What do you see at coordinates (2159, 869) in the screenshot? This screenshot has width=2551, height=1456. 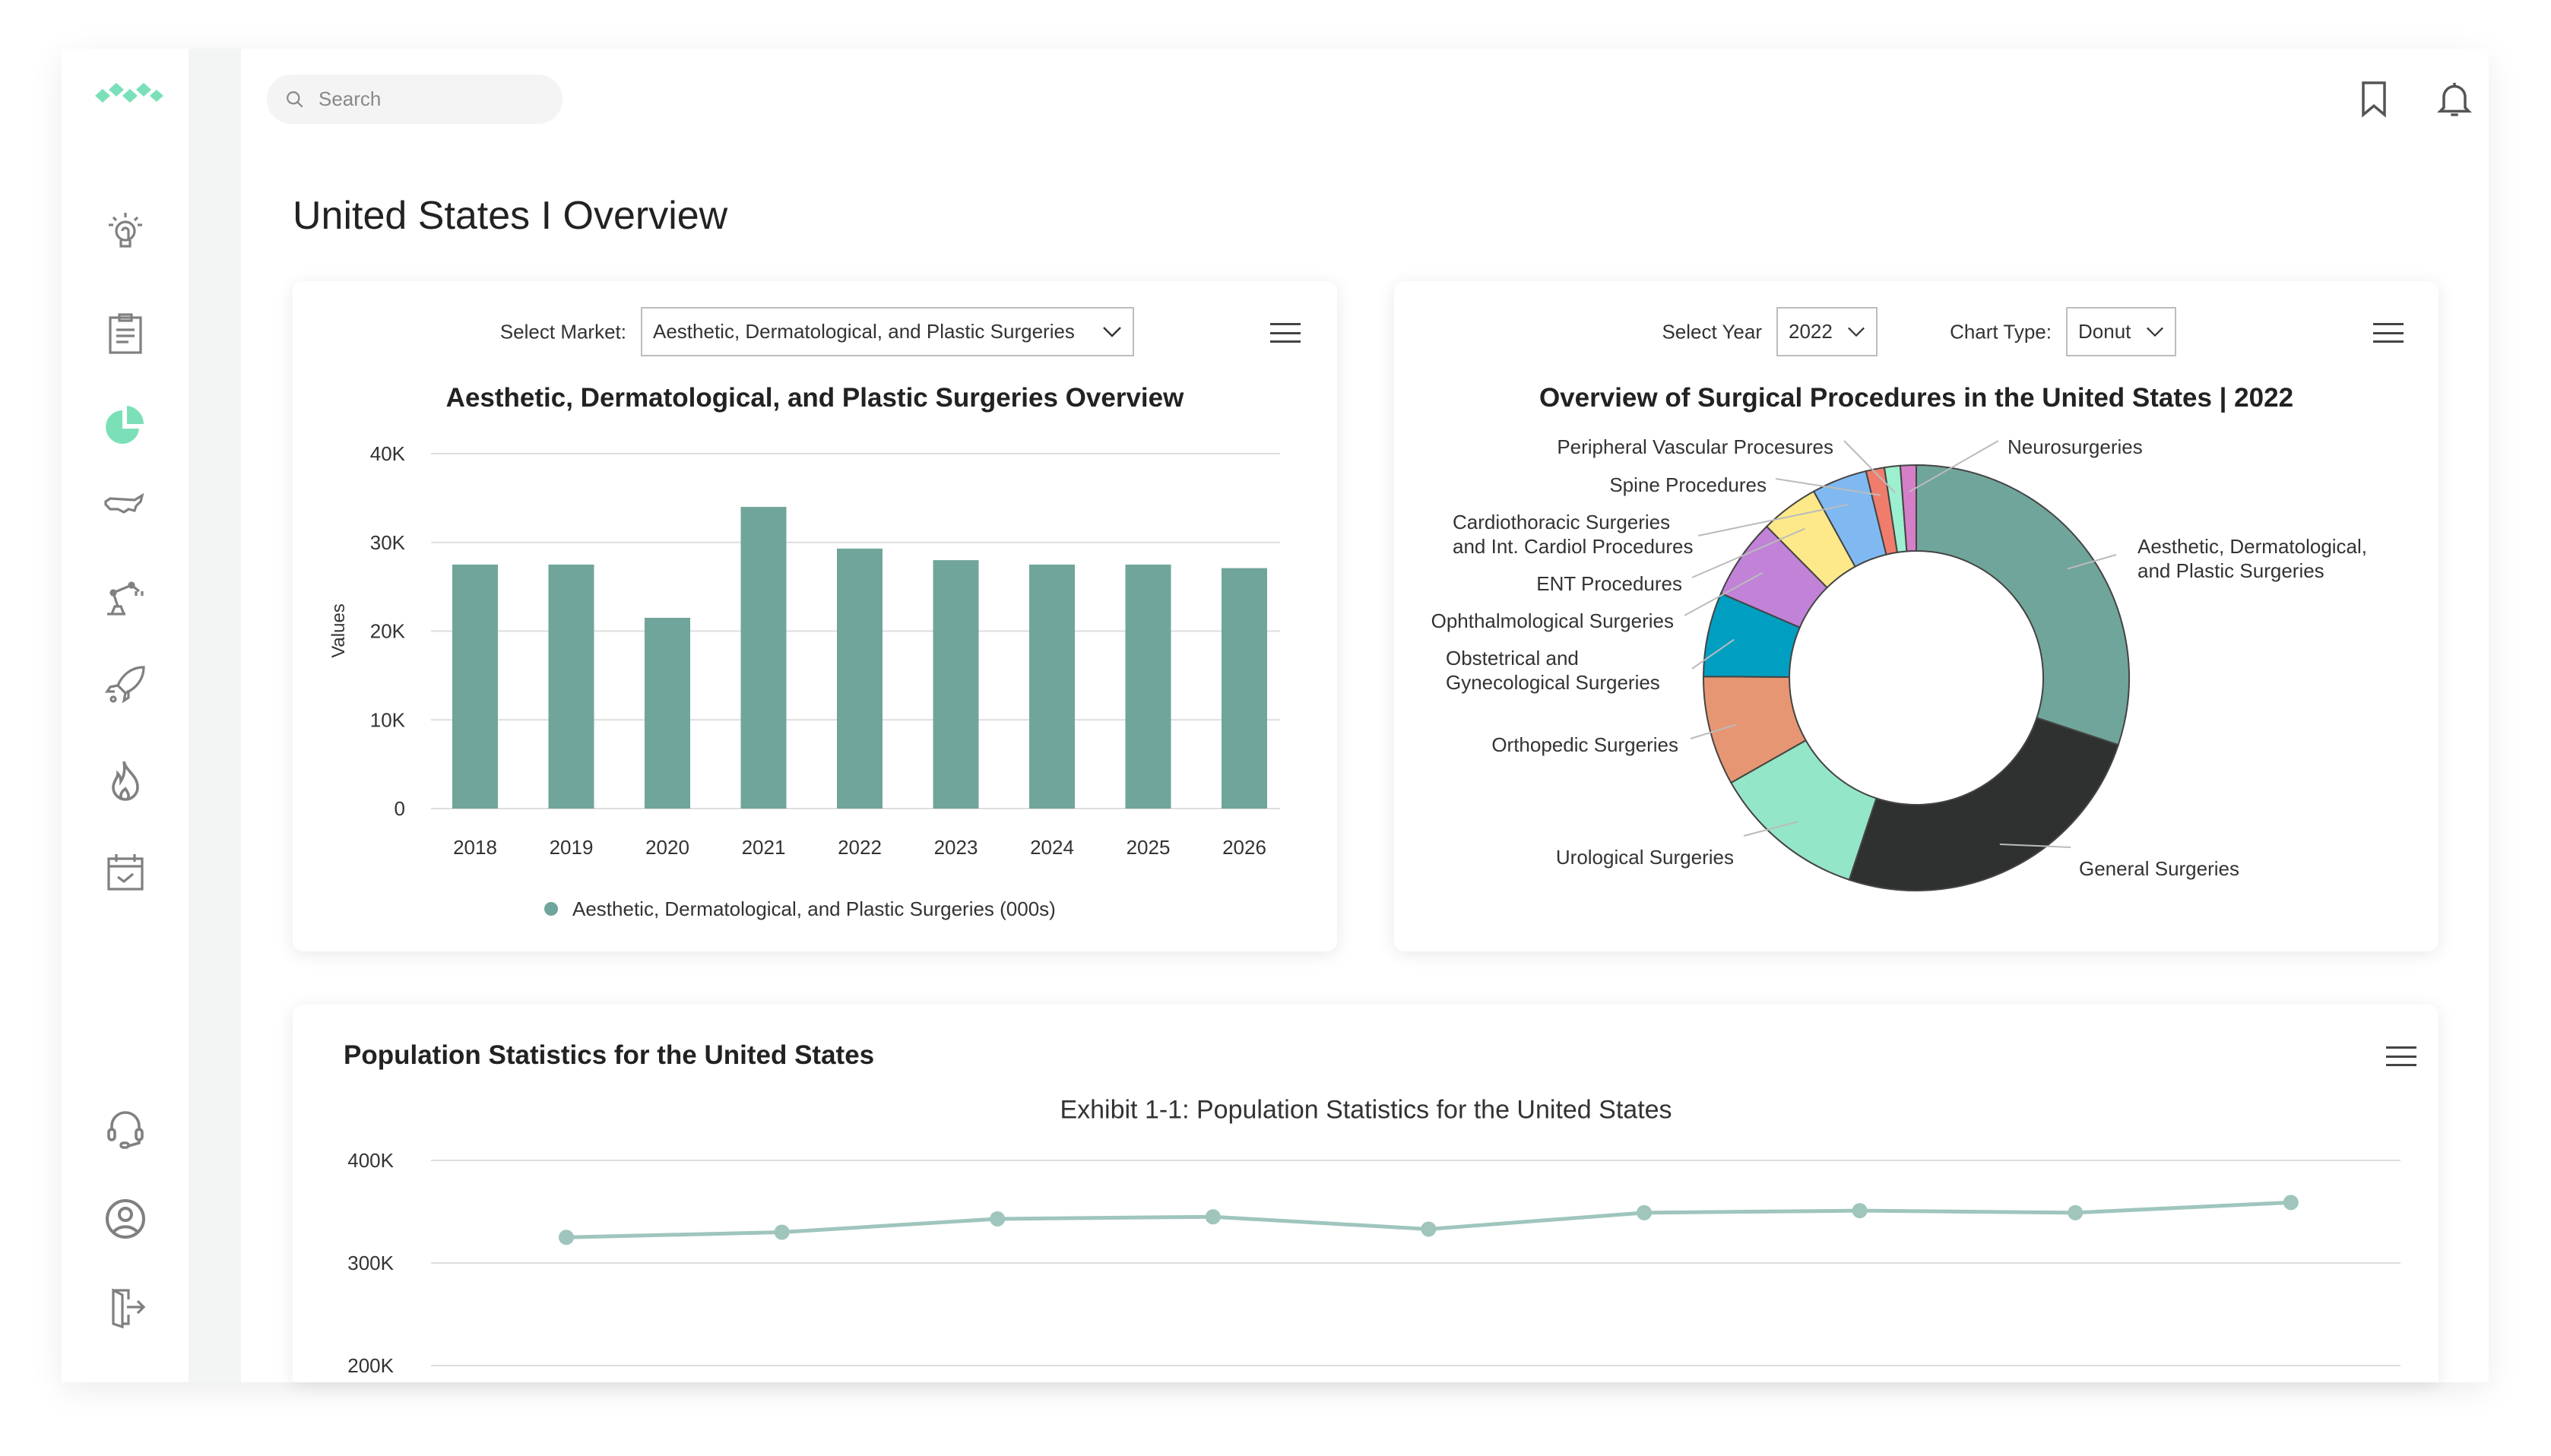 I see `slice-label: General Surgeries` at bounding box center [2159, 869].